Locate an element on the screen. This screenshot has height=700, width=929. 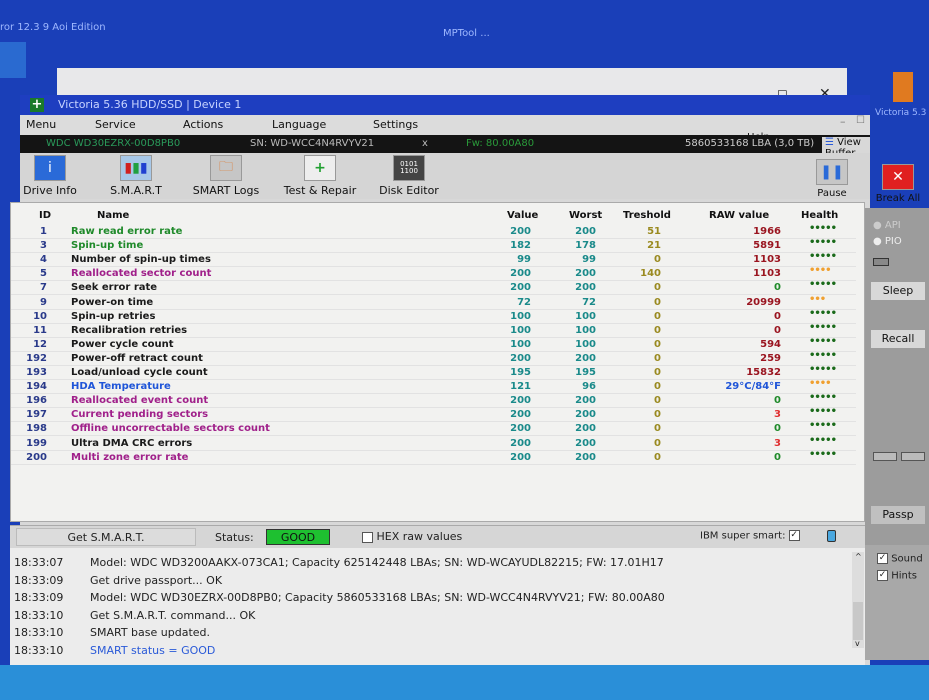
sleep-button: Sleep is located at coordinates (898, 291).